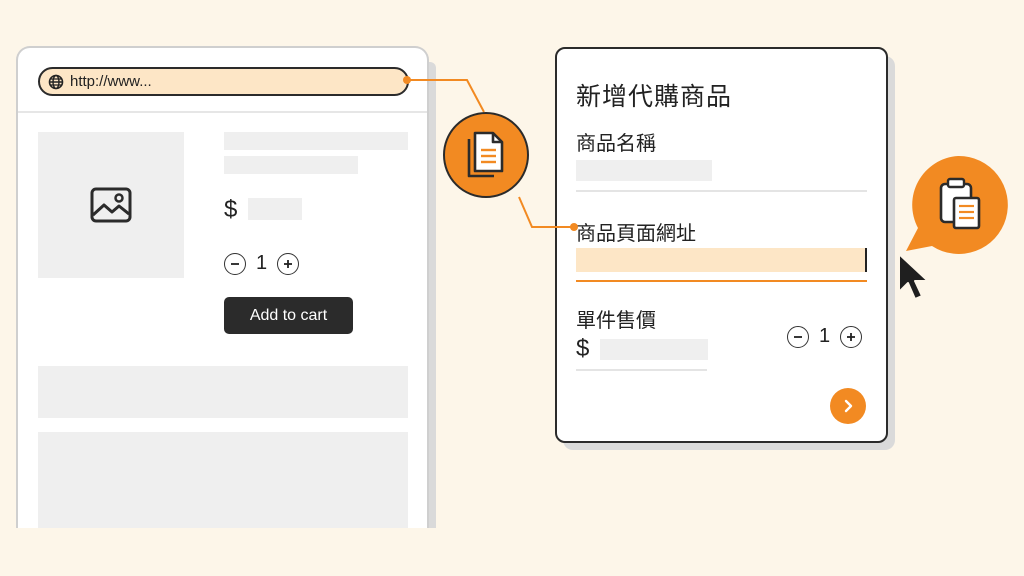 This screenshot has width=1024, height=576. I want to click on unit-price-underline, so click(641, 370).